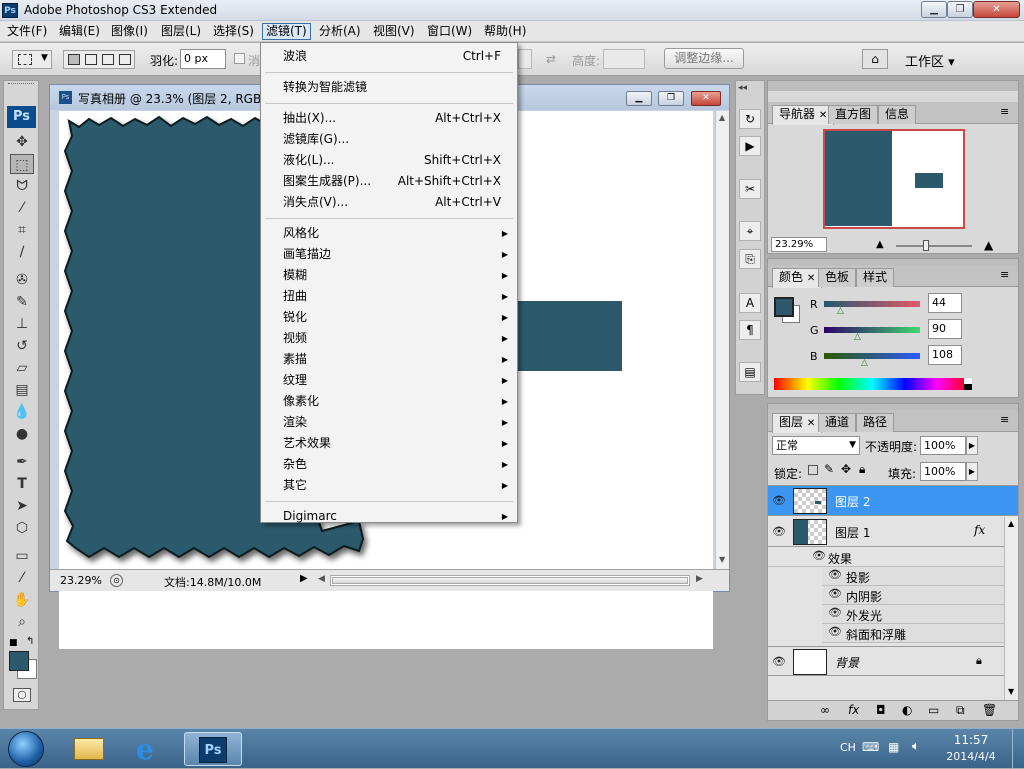 Image resolution: width=1024 pixels, height=769 pixels. I want to click on menu-select: 选择(S), so click(233, 31).